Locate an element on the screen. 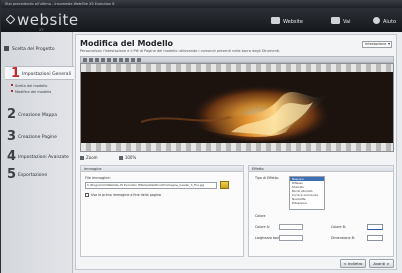 The image size is (402, 273). zoom-100-icon is located at coordinates (120, 157).